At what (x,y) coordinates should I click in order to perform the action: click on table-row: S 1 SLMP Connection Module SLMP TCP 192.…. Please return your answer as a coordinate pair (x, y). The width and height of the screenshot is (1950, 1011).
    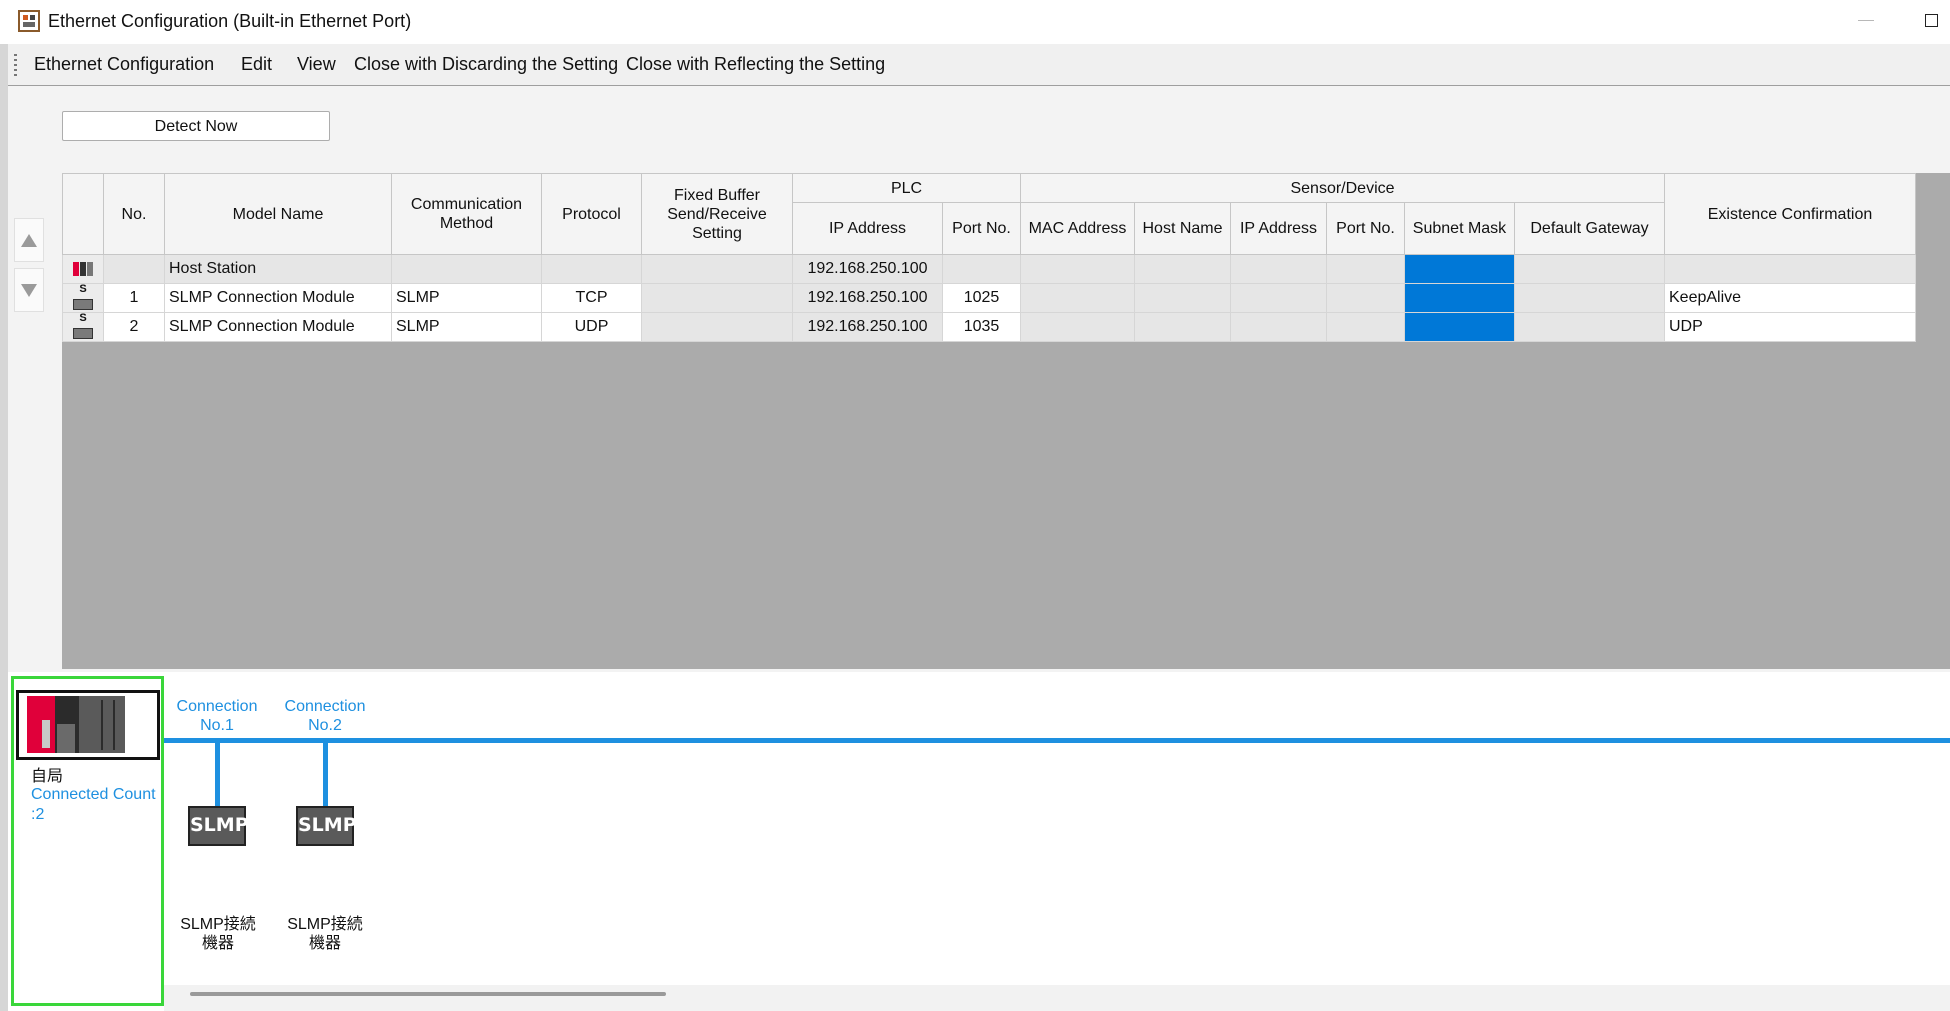
    Looking at the image, I should click on (989, 298).